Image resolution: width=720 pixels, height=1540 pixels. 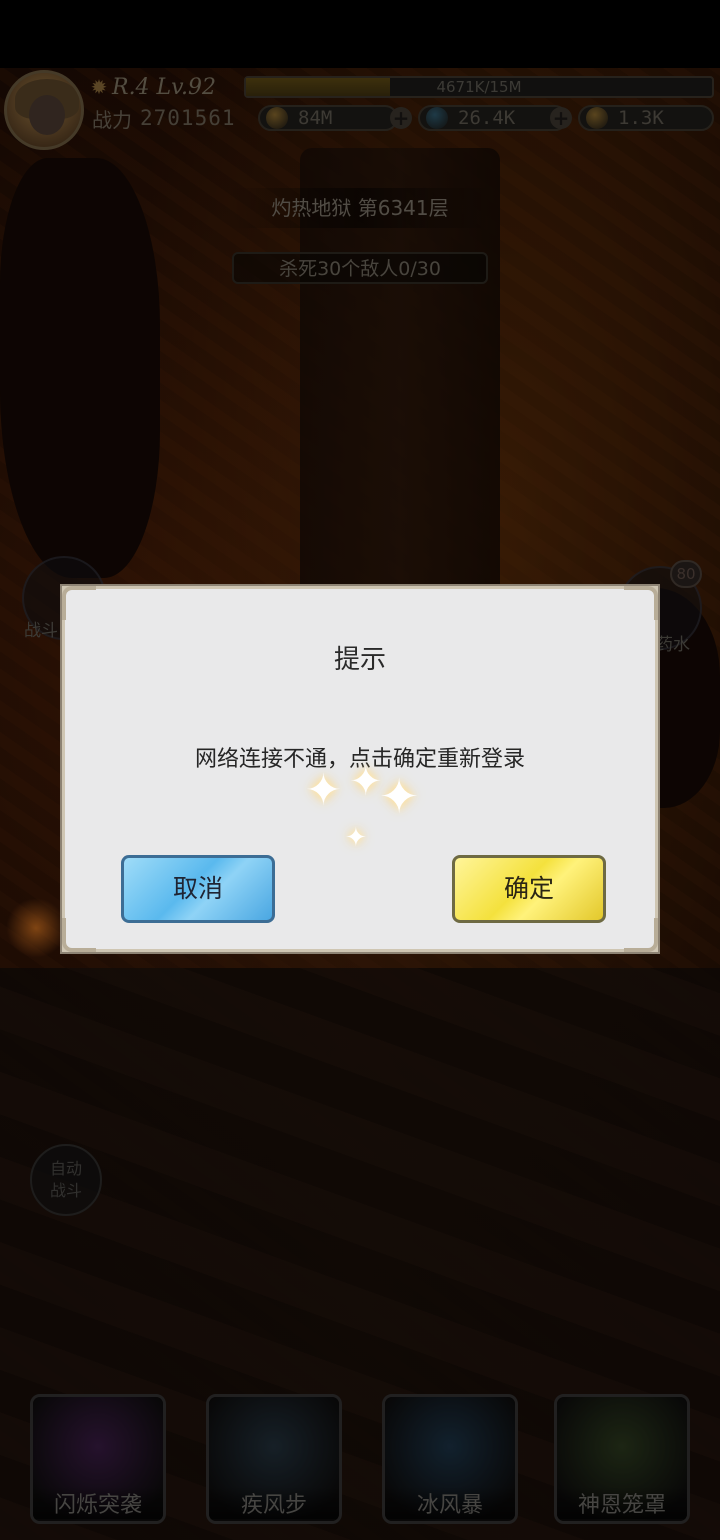 What do you see at coordinates (360, 34) in the screenshot?
I see `status-bar` at bounding box center [360, 34].